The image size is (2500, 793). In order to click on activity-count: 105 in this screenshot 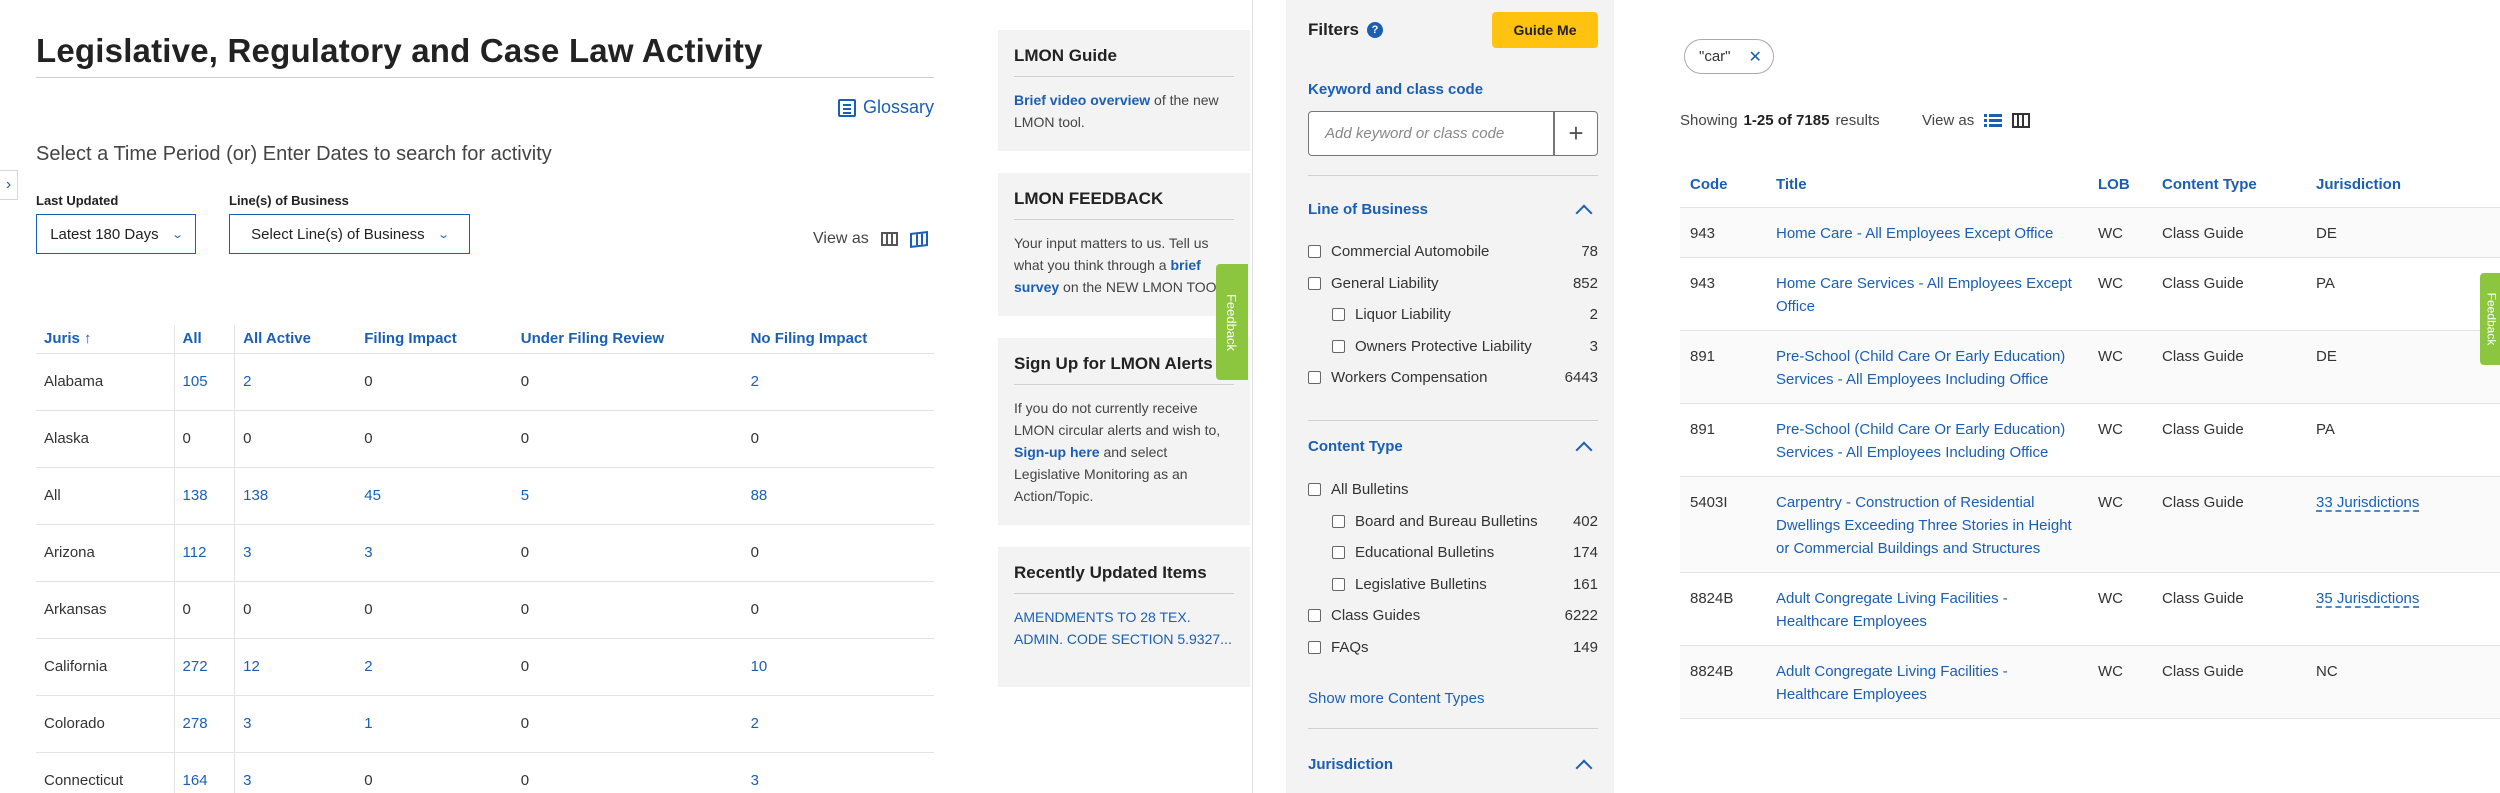, I will do `click(205, 382)`.